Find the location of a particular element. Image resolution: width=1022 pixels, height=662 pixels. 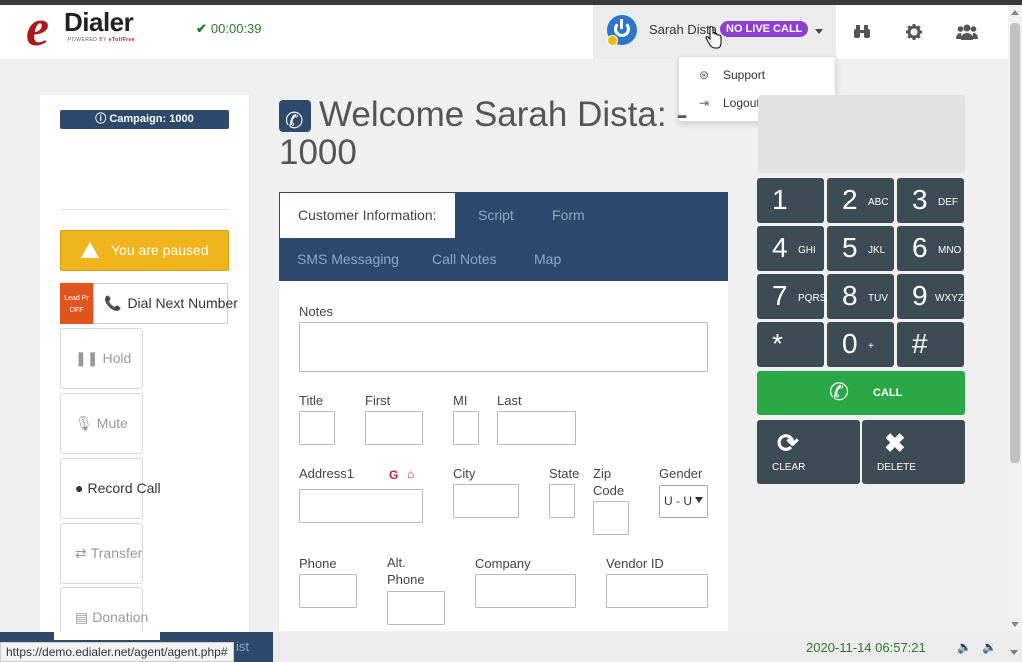

dialpad-key-5: 5 JKL is located at coordinates (860, 248).